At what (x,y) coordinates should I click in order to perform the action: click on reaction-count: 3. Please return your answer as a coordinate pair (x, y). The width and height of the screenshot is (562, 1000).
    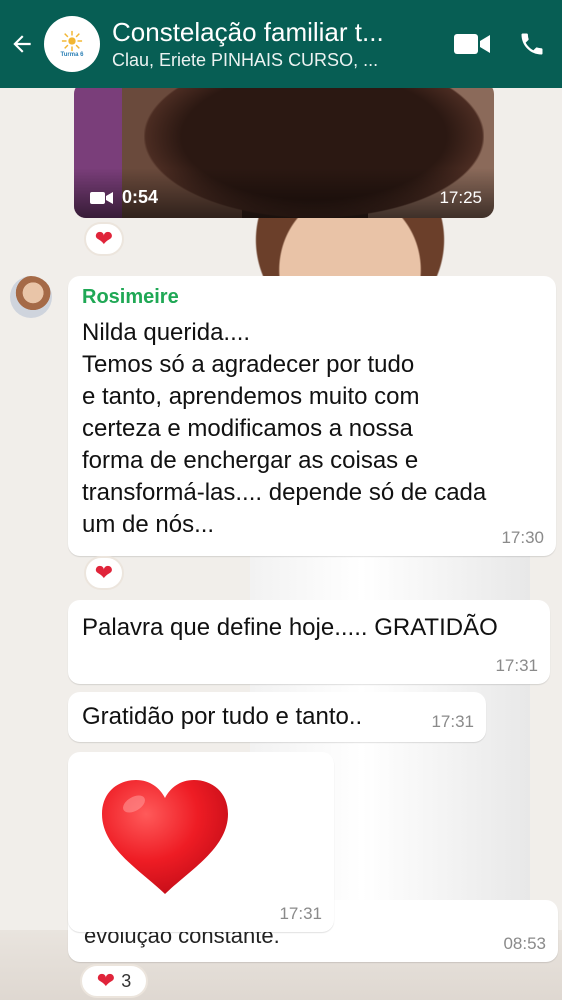
    Looking at the image, I should click on (126, 980).